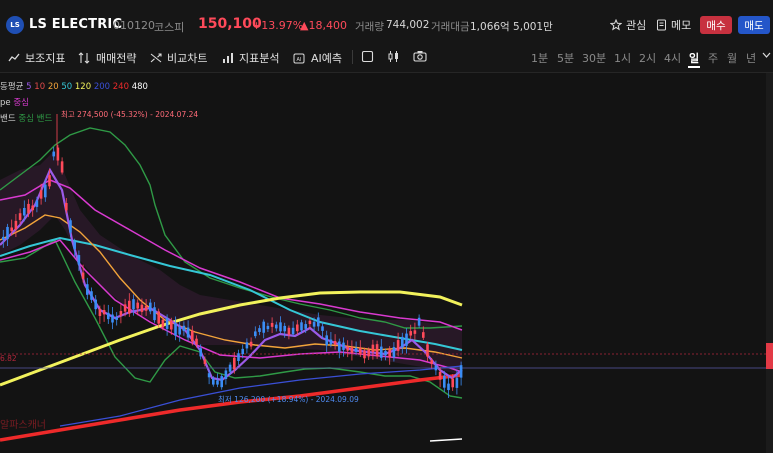  I want to click on ma120-legend: 120, so click(83, 87).